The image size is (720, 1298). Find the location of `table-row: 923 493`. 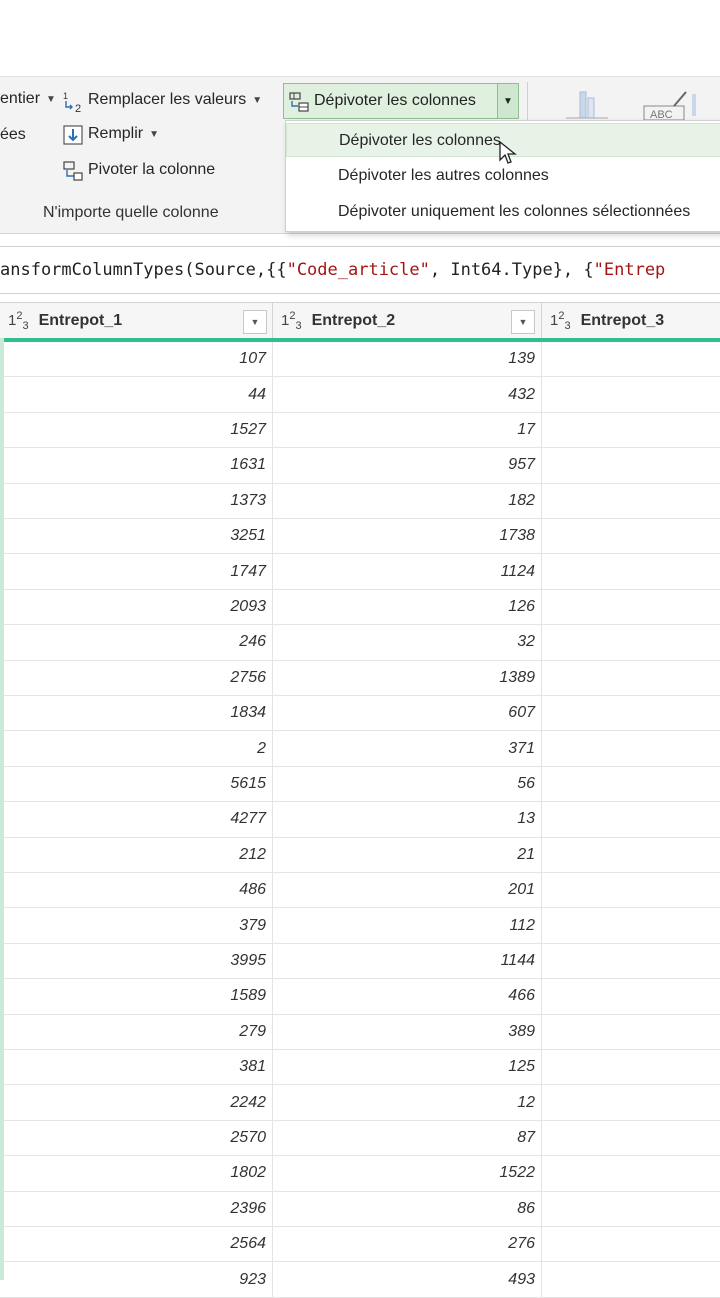

table-row: 923 493 is located at coordinates (360, 1280).